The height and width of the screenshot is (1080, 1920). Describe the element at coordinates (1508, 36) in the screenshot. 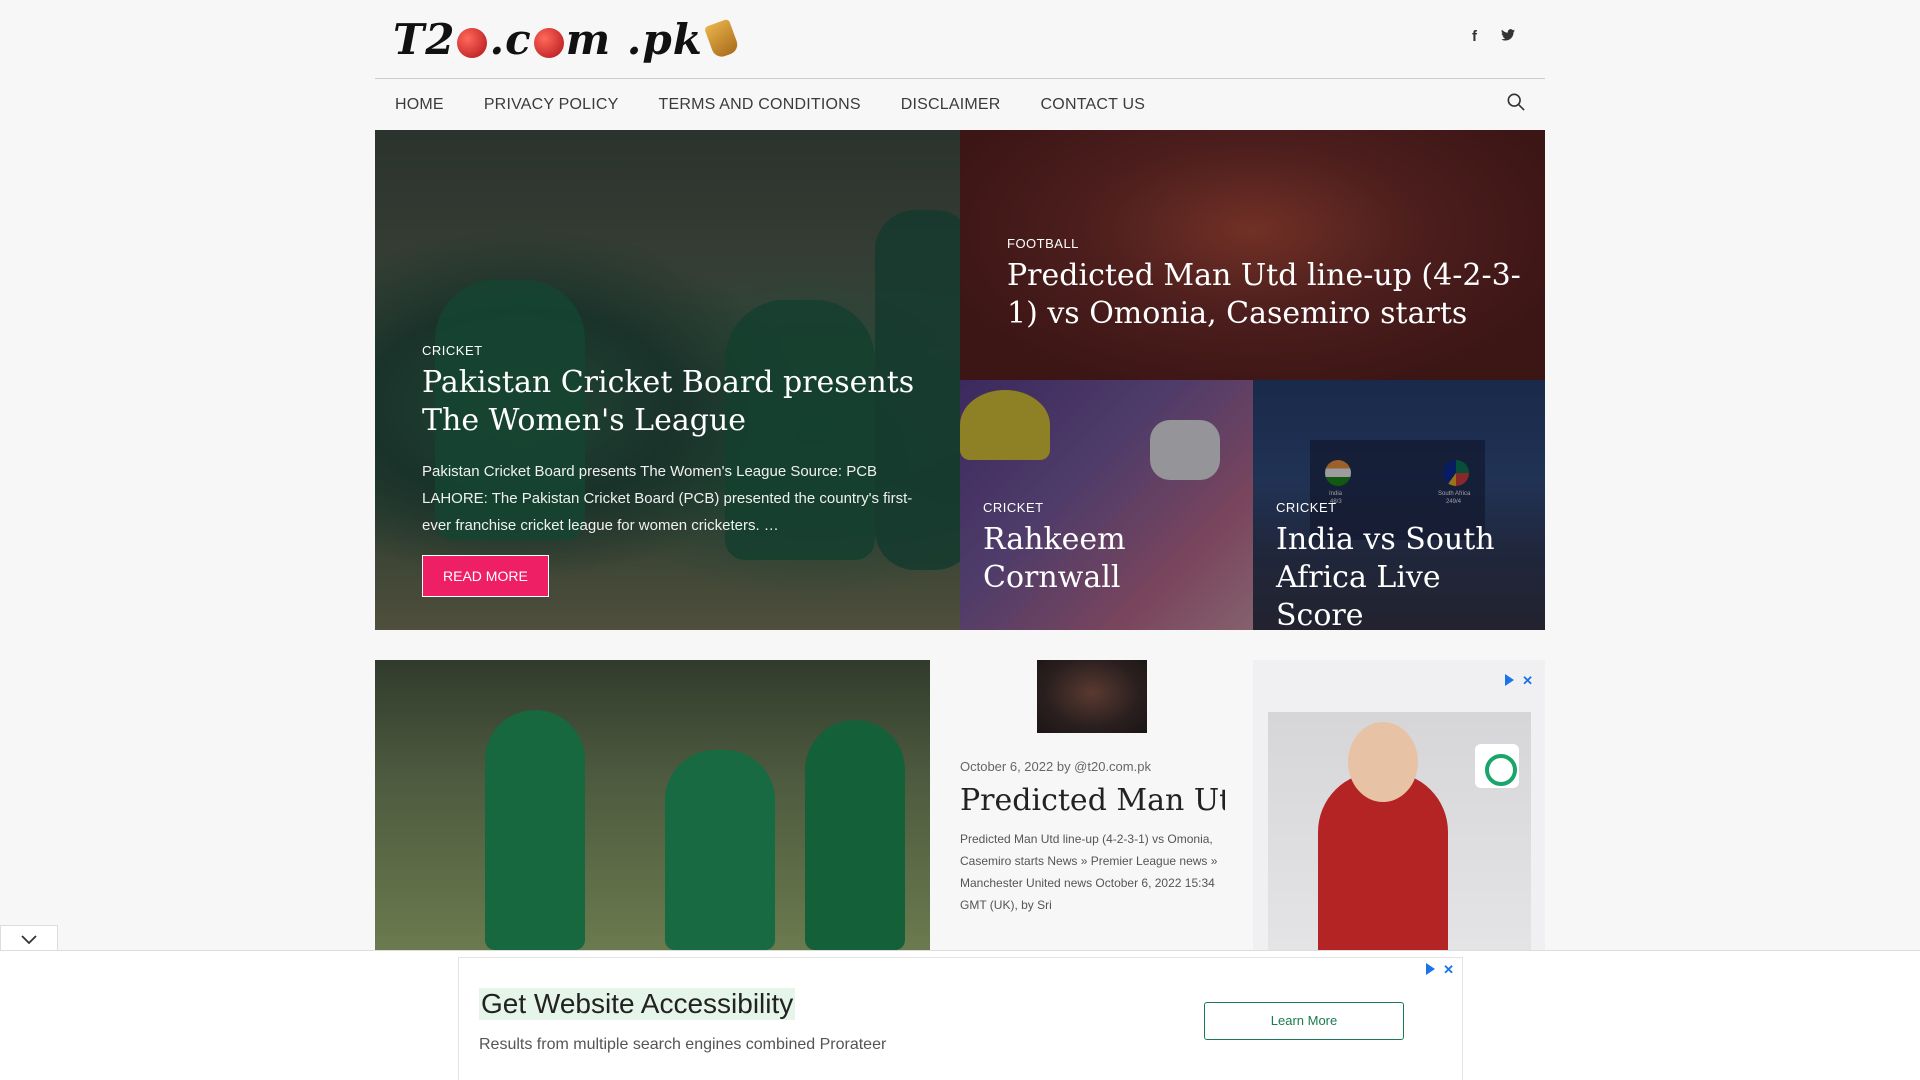

I see `twitter-icon` at that location.